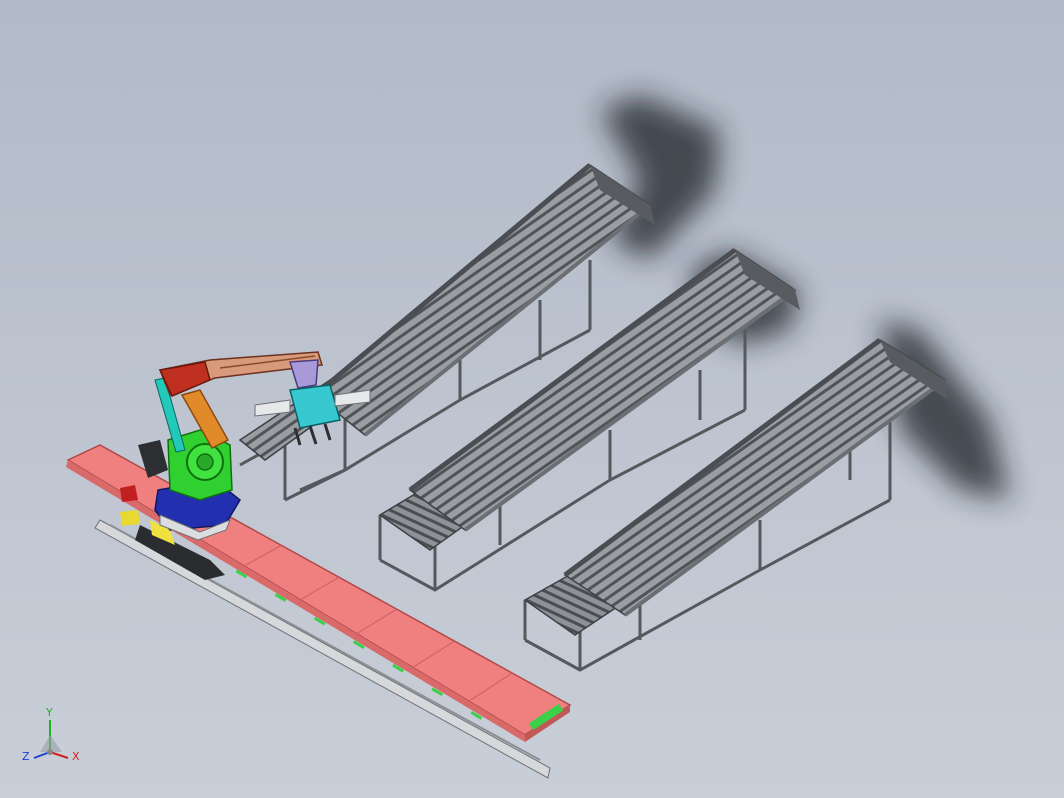 The image size is (1064, 798). I want to click on orientation-triad, so click(51, 739).